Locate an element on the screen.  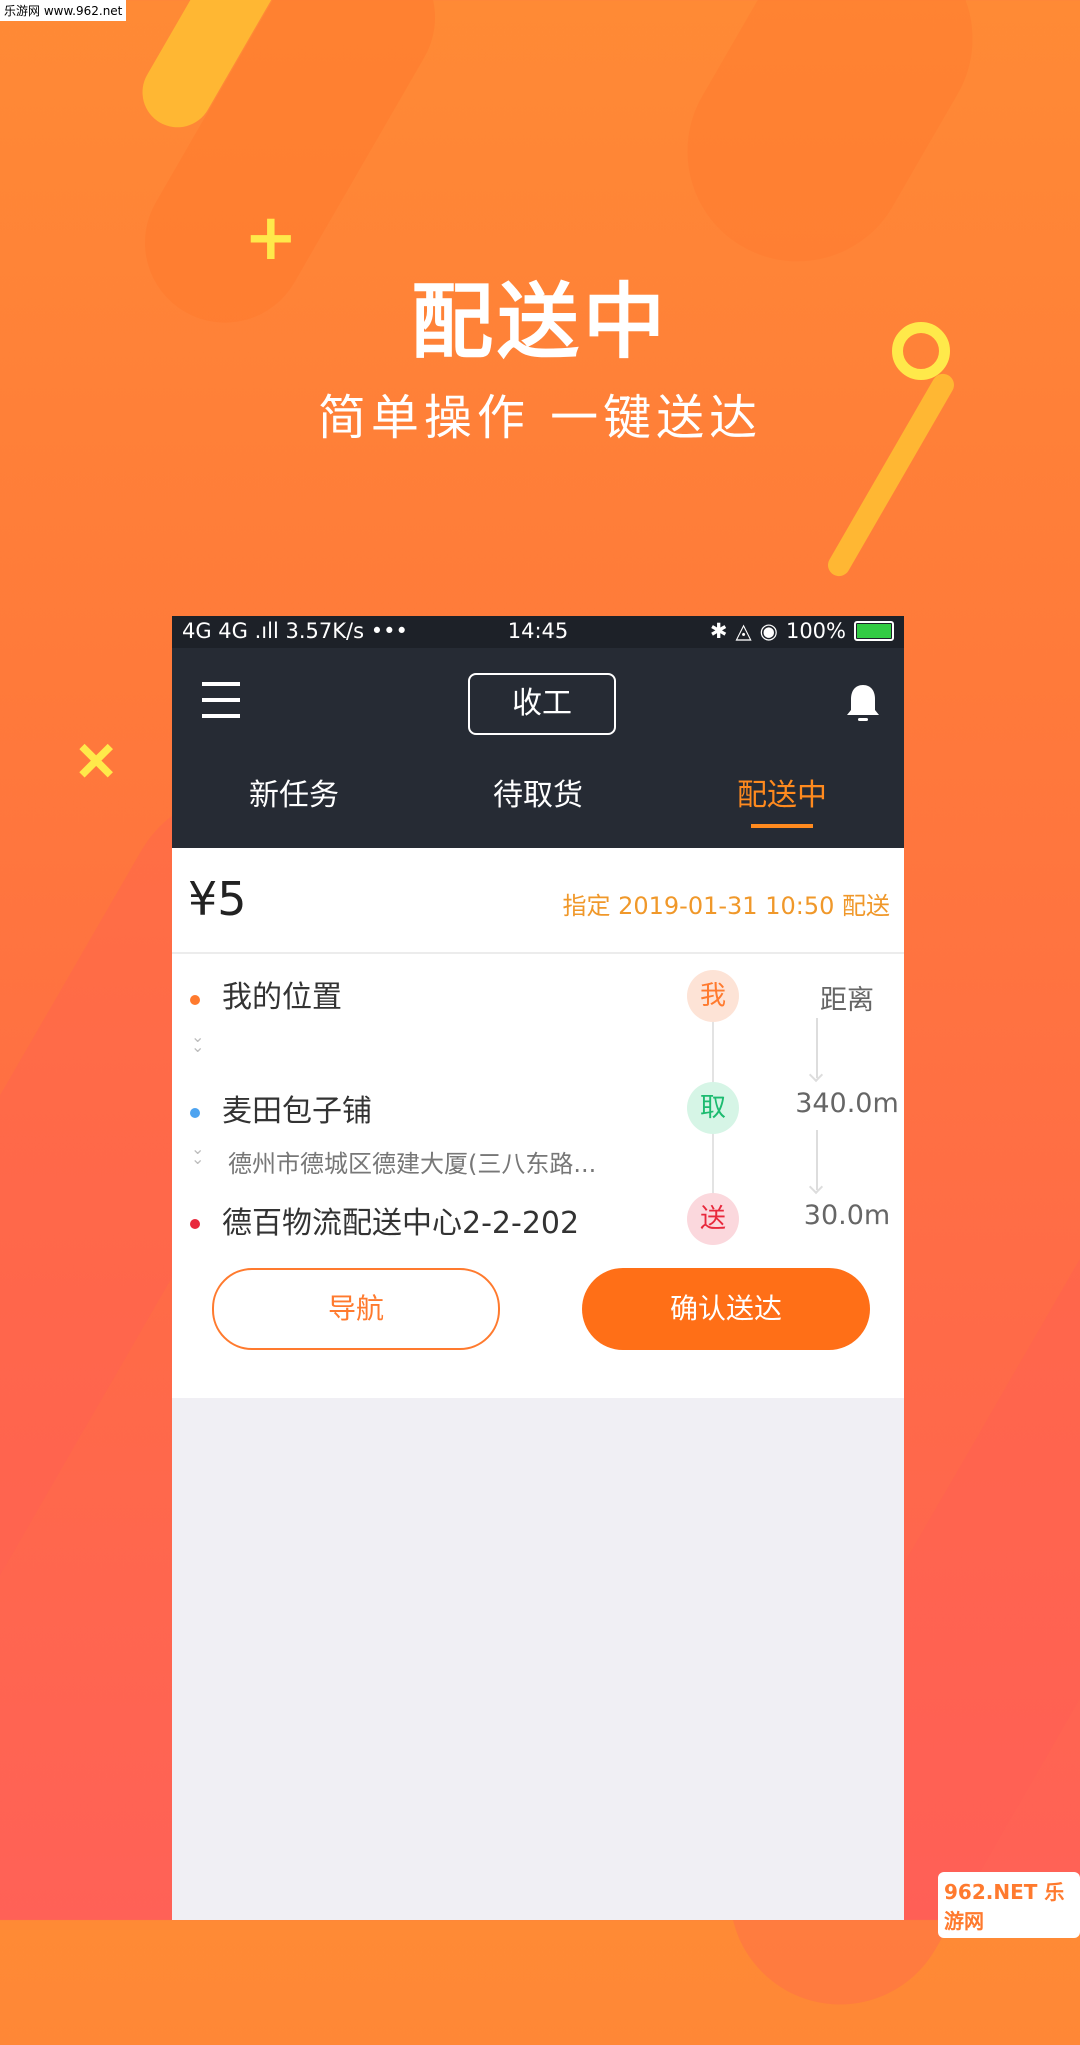
delivery-distance: 30.0m is located at coordinates (847, 1215).